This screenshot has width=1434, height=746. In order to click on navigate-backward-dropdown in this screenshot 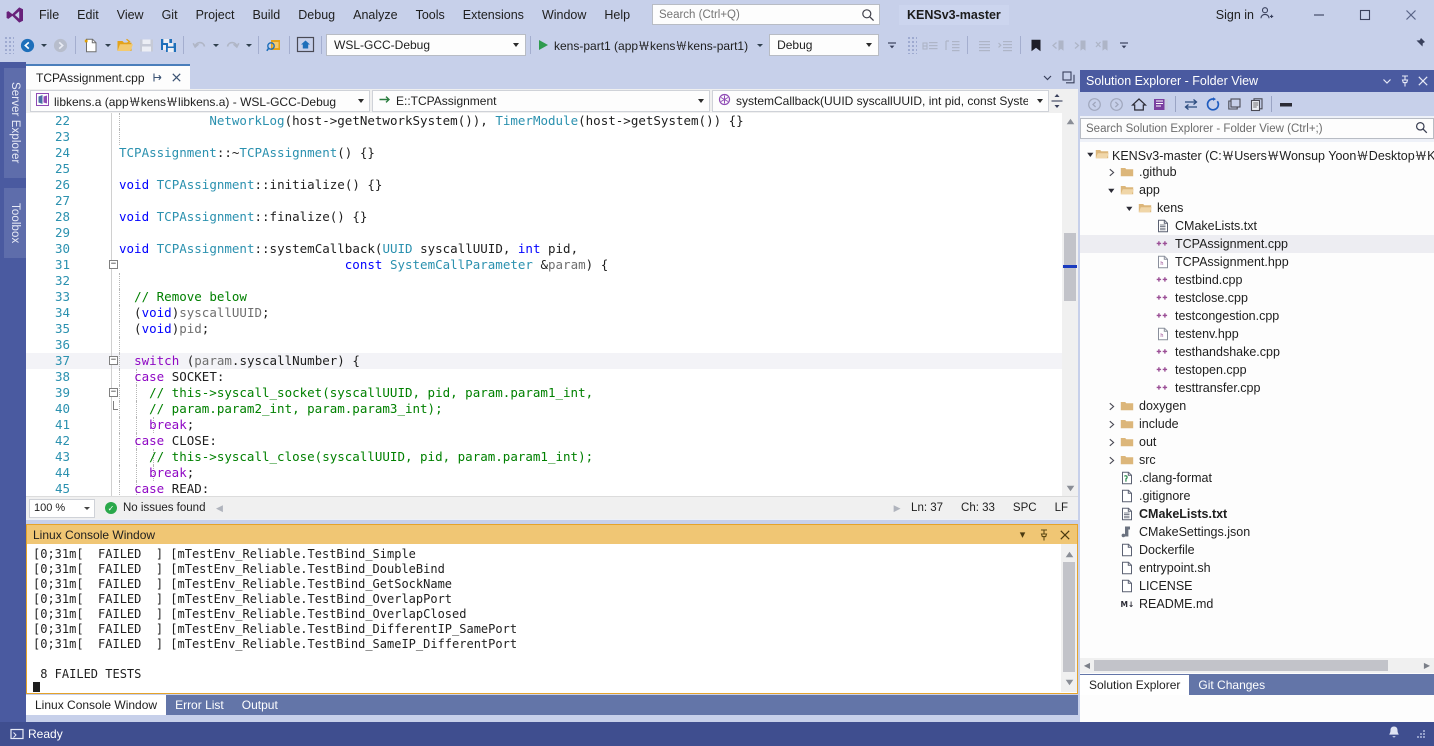, I will do `click(43, 45)`.